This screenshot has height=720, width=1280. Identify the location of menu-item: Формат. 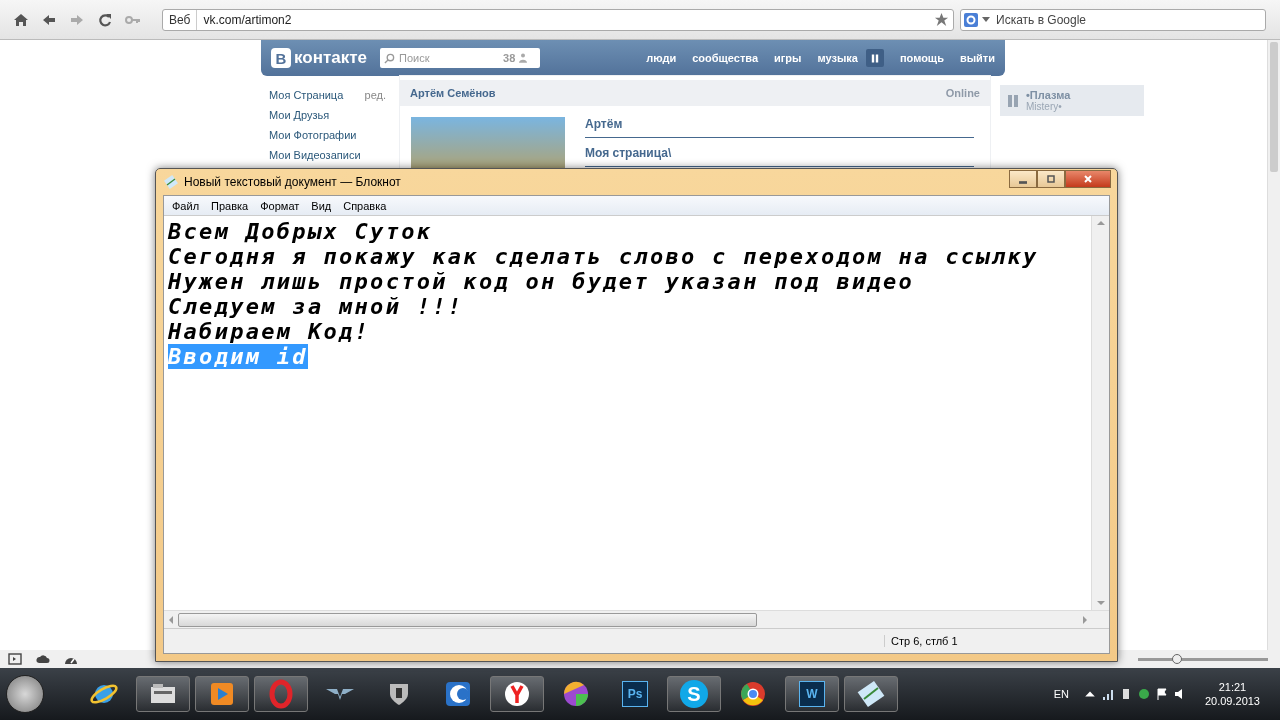
(280, 205).